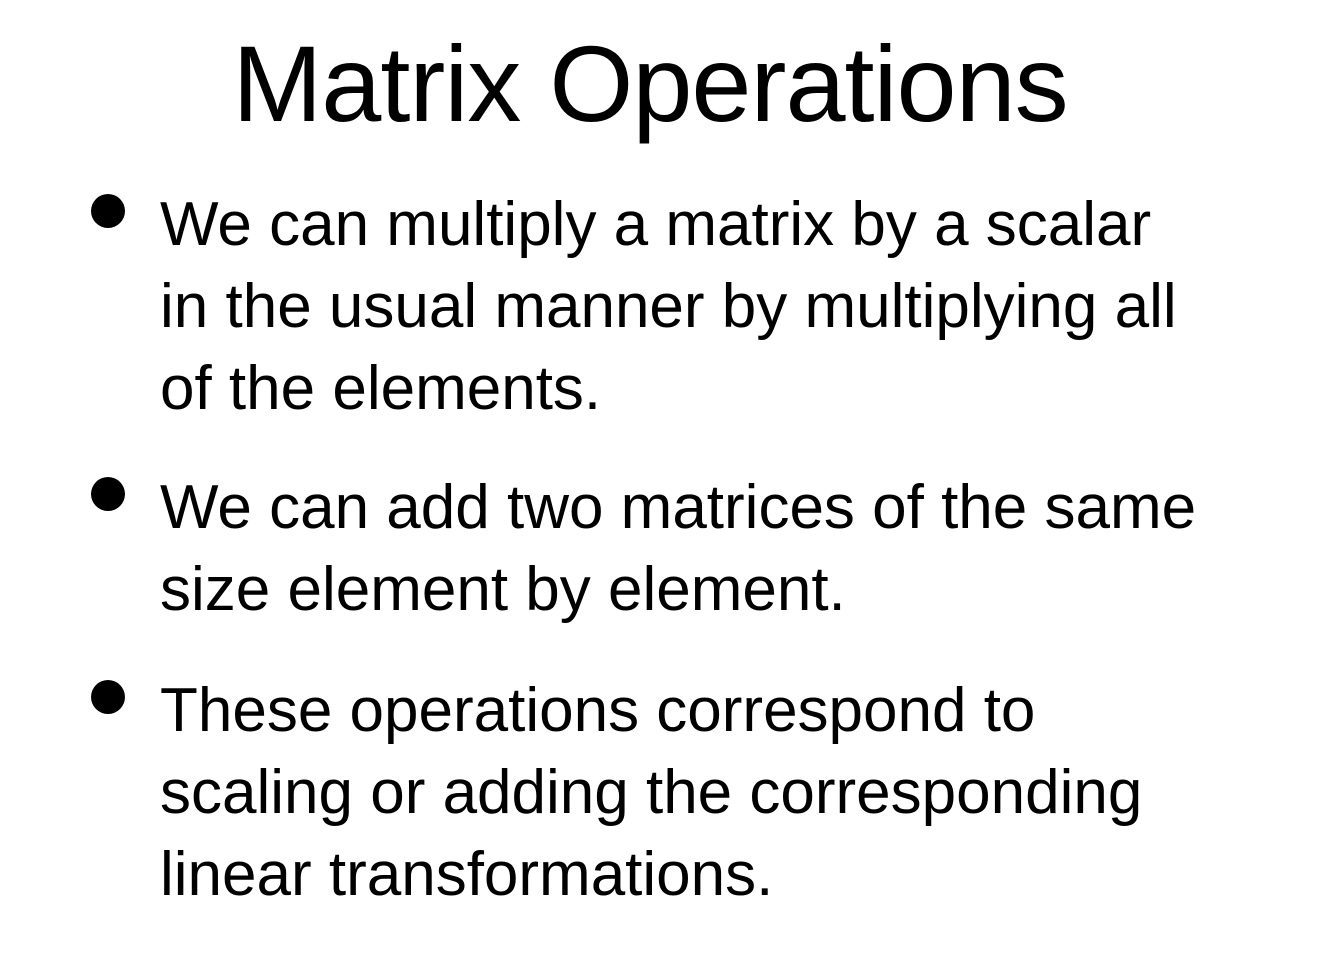 The width and height of the screenshot is (1336, 976). I want to click on slide-title: Matrix Operations, so click(650, 83).